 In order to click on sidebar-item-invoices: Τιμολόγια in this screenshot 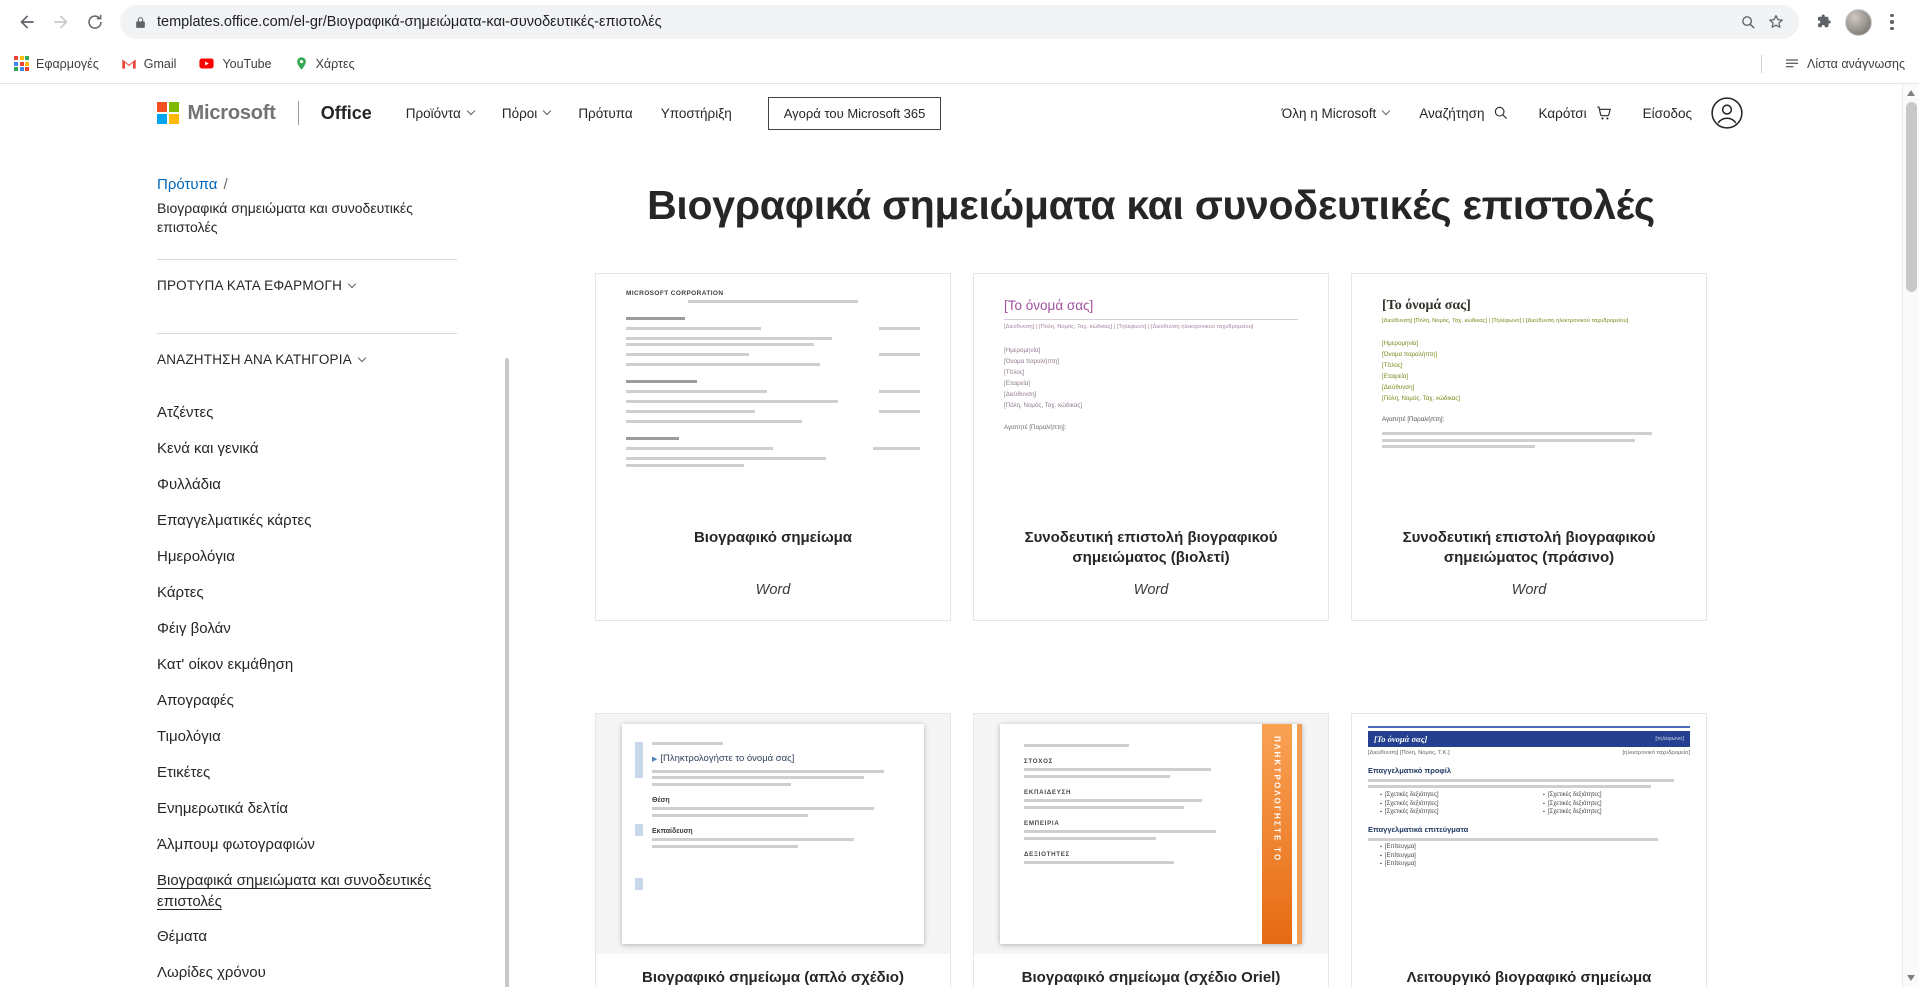, I will do `click(307, 737)`.